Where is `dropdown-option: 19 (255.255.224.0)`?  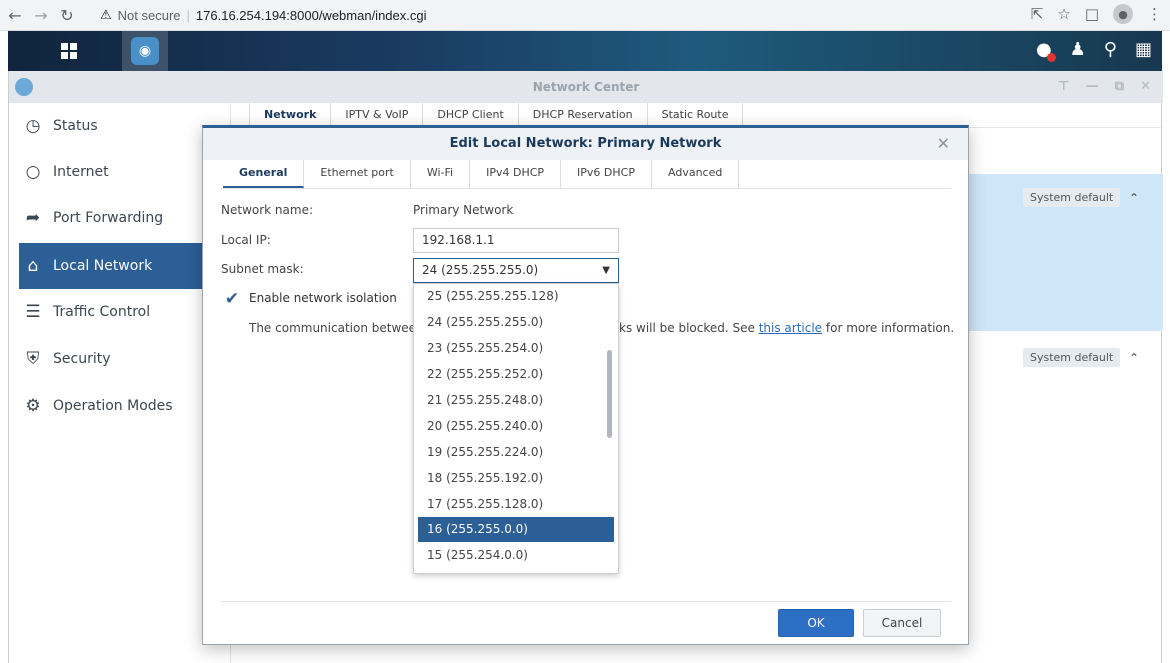 dropdown-option: 19 (255.255.224.0) is located at coordinates (516, 452).